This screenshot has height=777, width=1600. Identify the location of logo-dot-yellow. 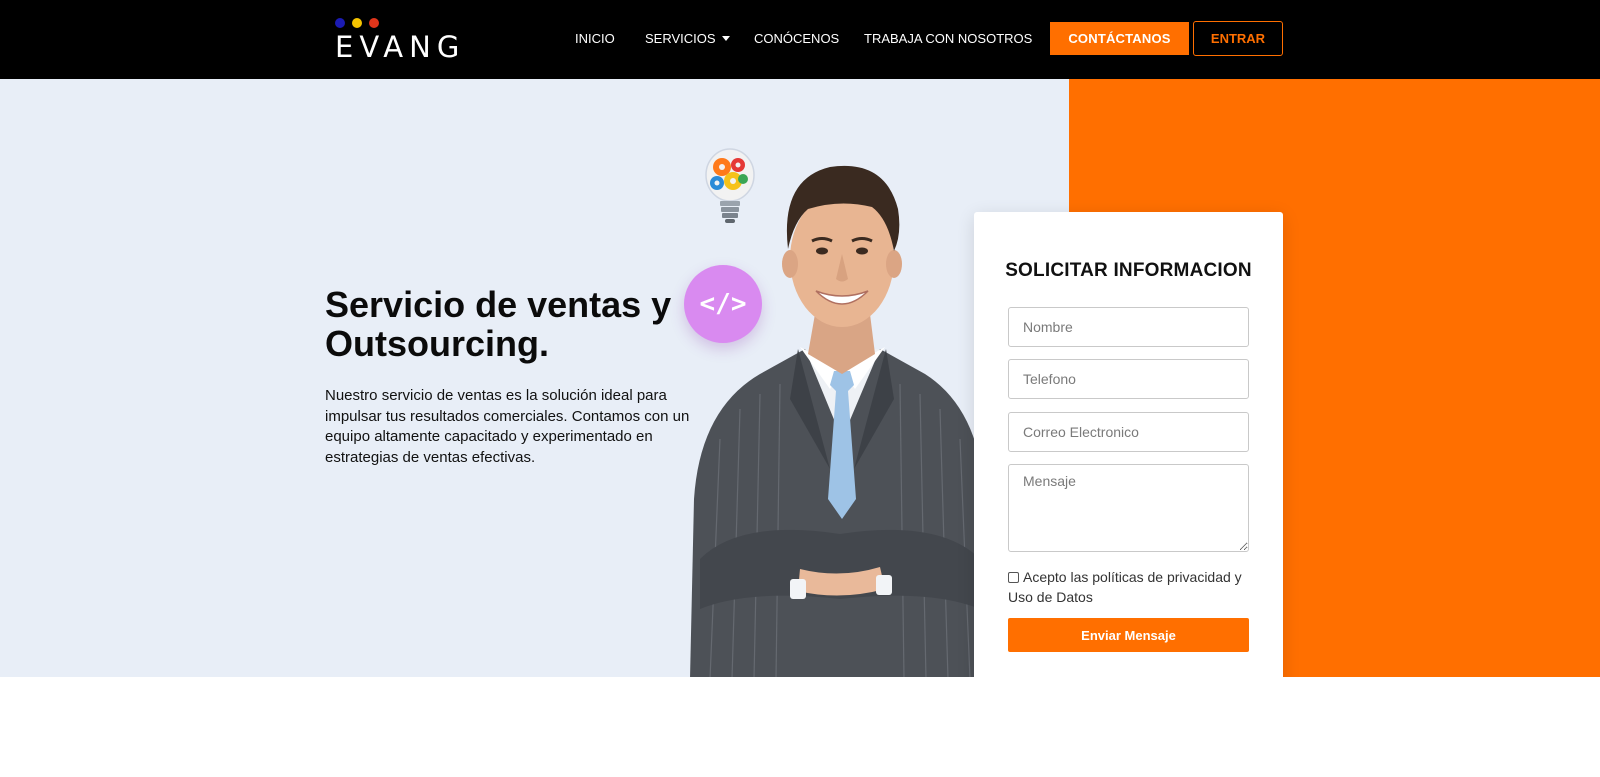
(357, 23).